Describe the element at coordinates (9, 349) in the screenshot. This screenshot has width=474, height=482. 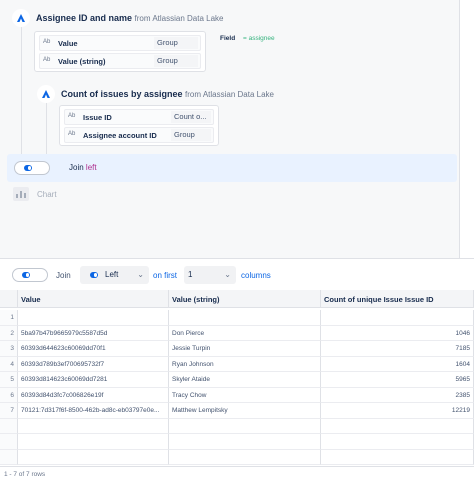
I see `row-number: 3` at that location.